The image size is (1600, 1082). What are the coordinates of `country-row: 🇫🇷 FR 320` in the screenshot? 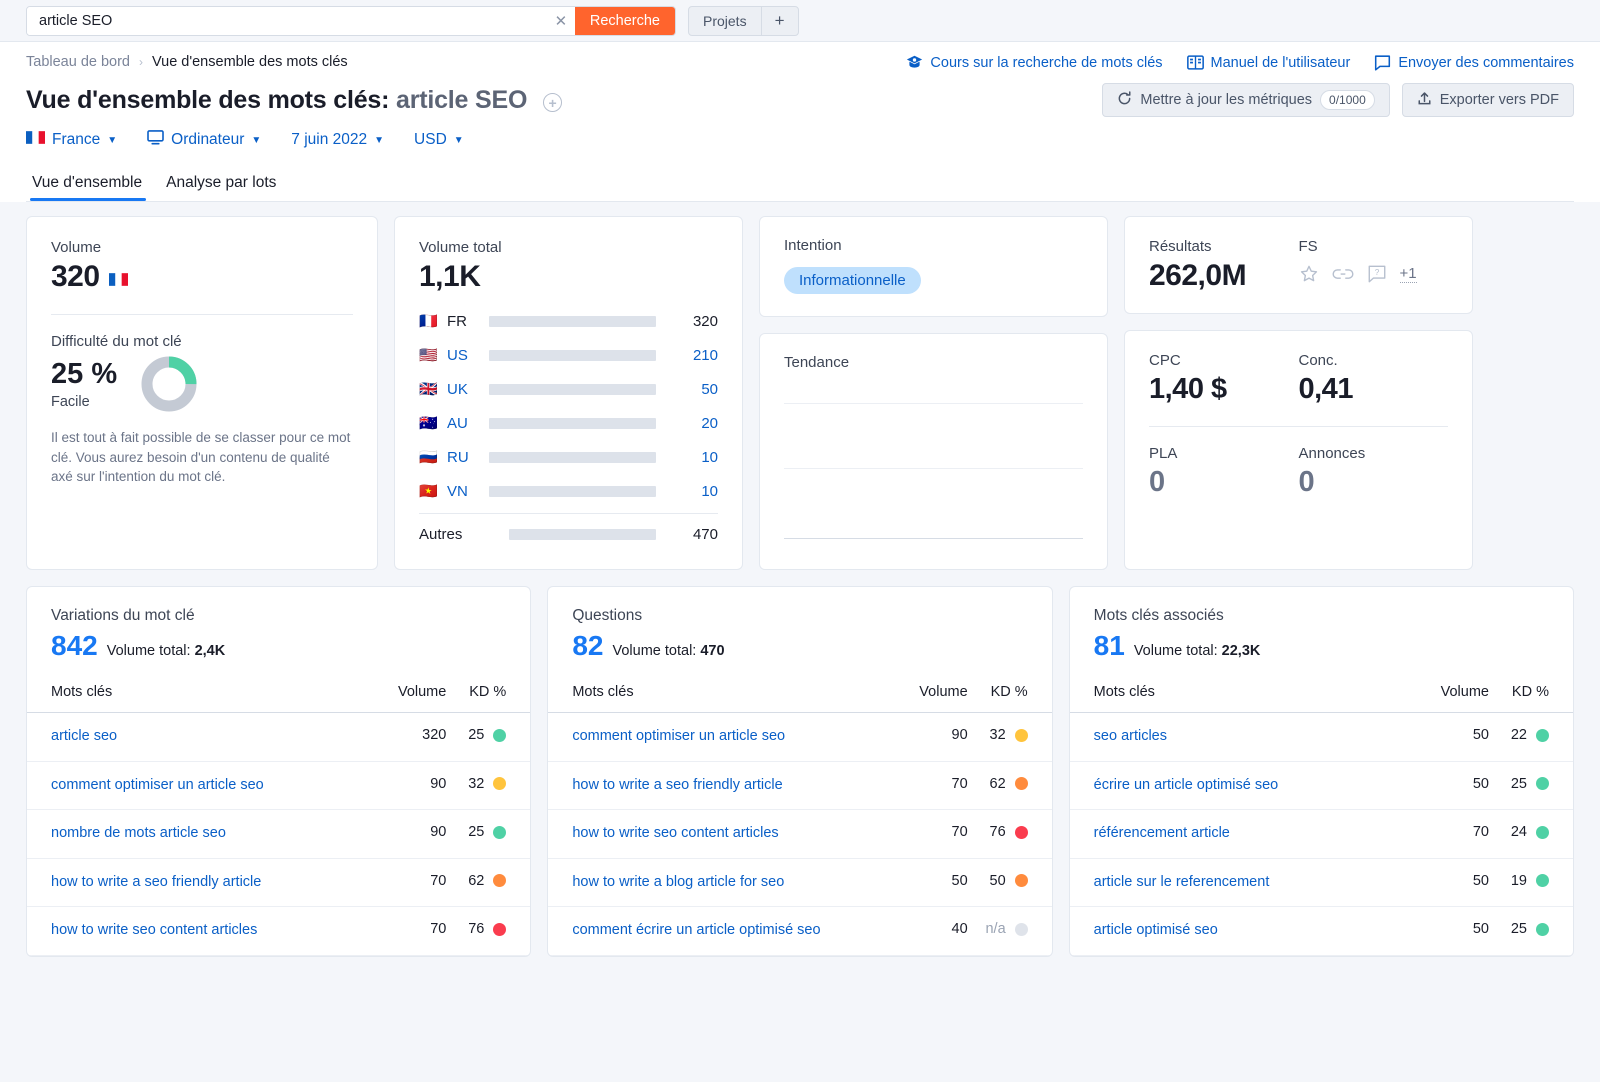 It's located at (568, 321).